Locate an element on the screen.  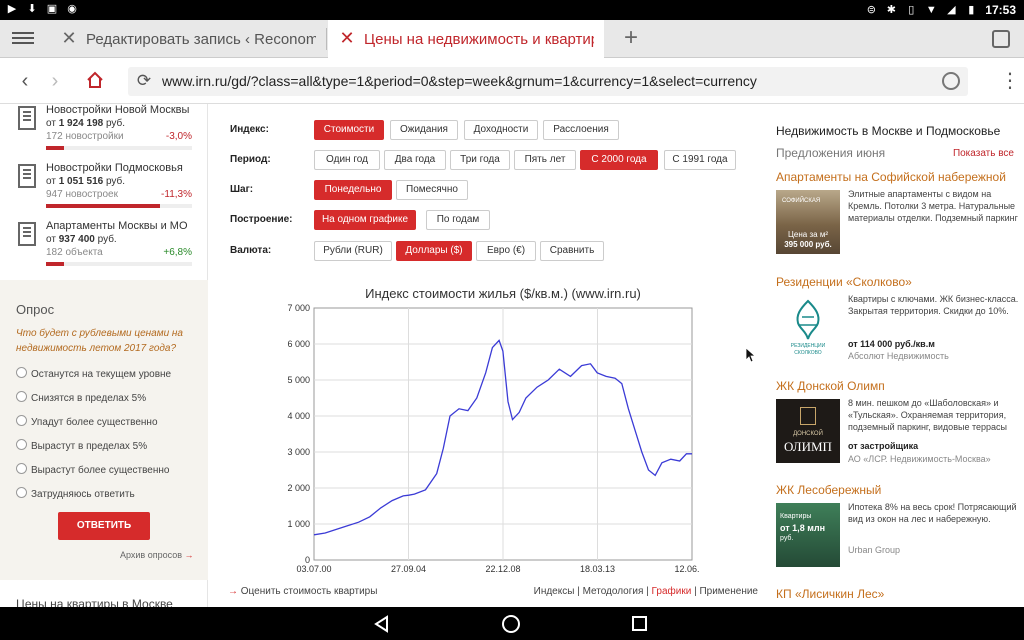
download-icon: ⬇ is located at coordinates (32, 9).